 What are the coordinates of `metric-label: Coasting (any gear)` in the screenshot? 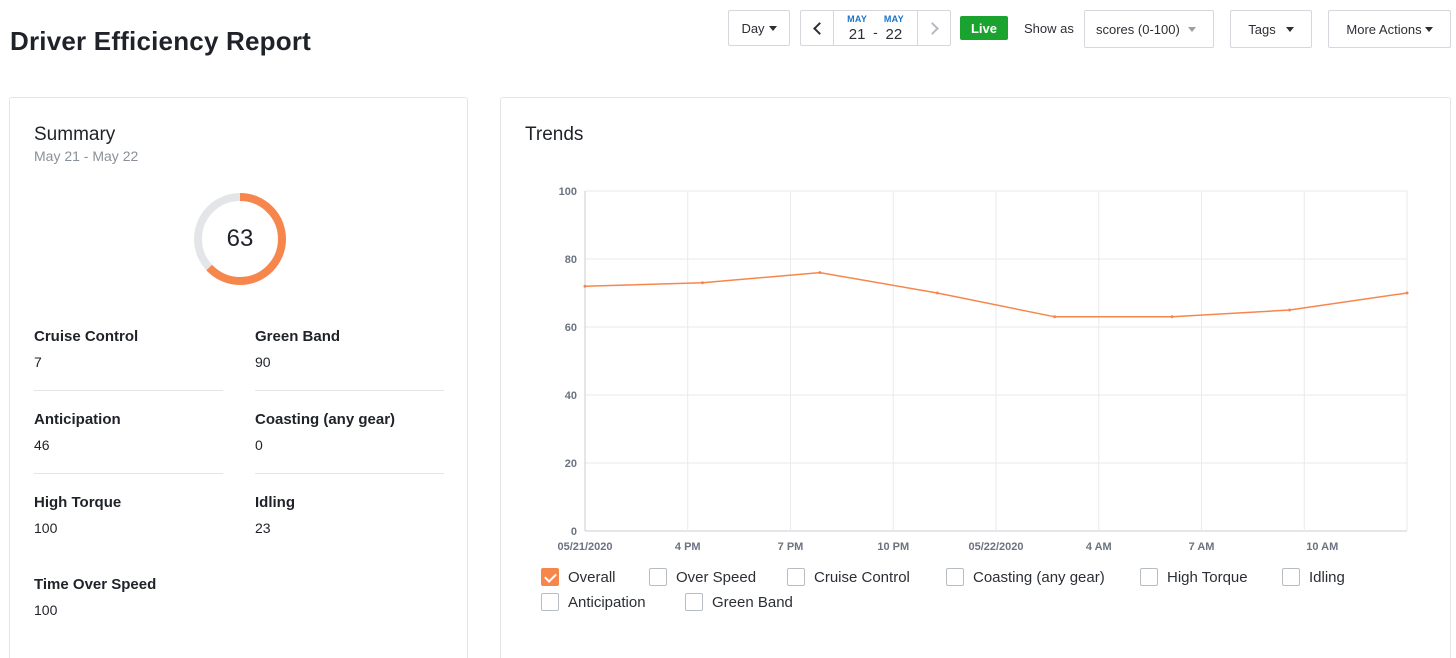 It's located at (325, 419).